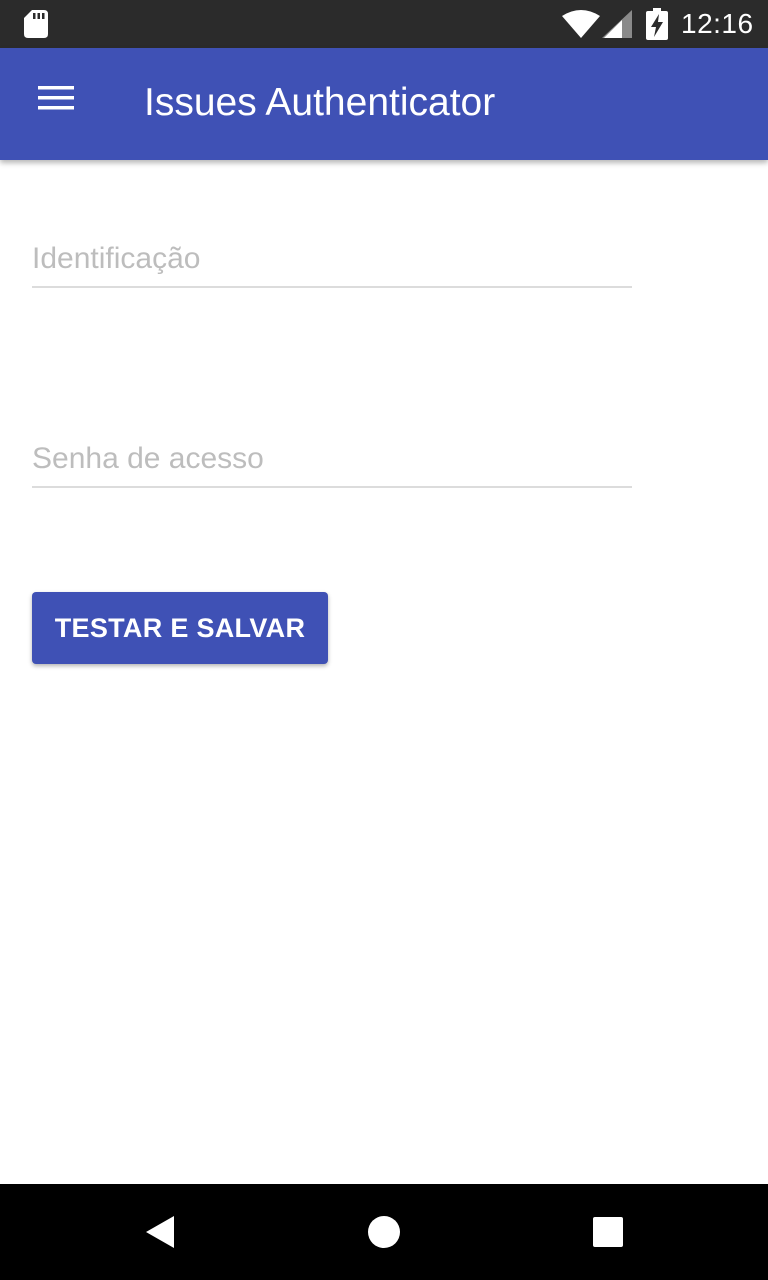 The width and height of the screenshot is (768, 1280). What do you see at coordinates (384, 24) in the screenshot?
I see `status-bar: 12:16` at bounding box center [384, 24].